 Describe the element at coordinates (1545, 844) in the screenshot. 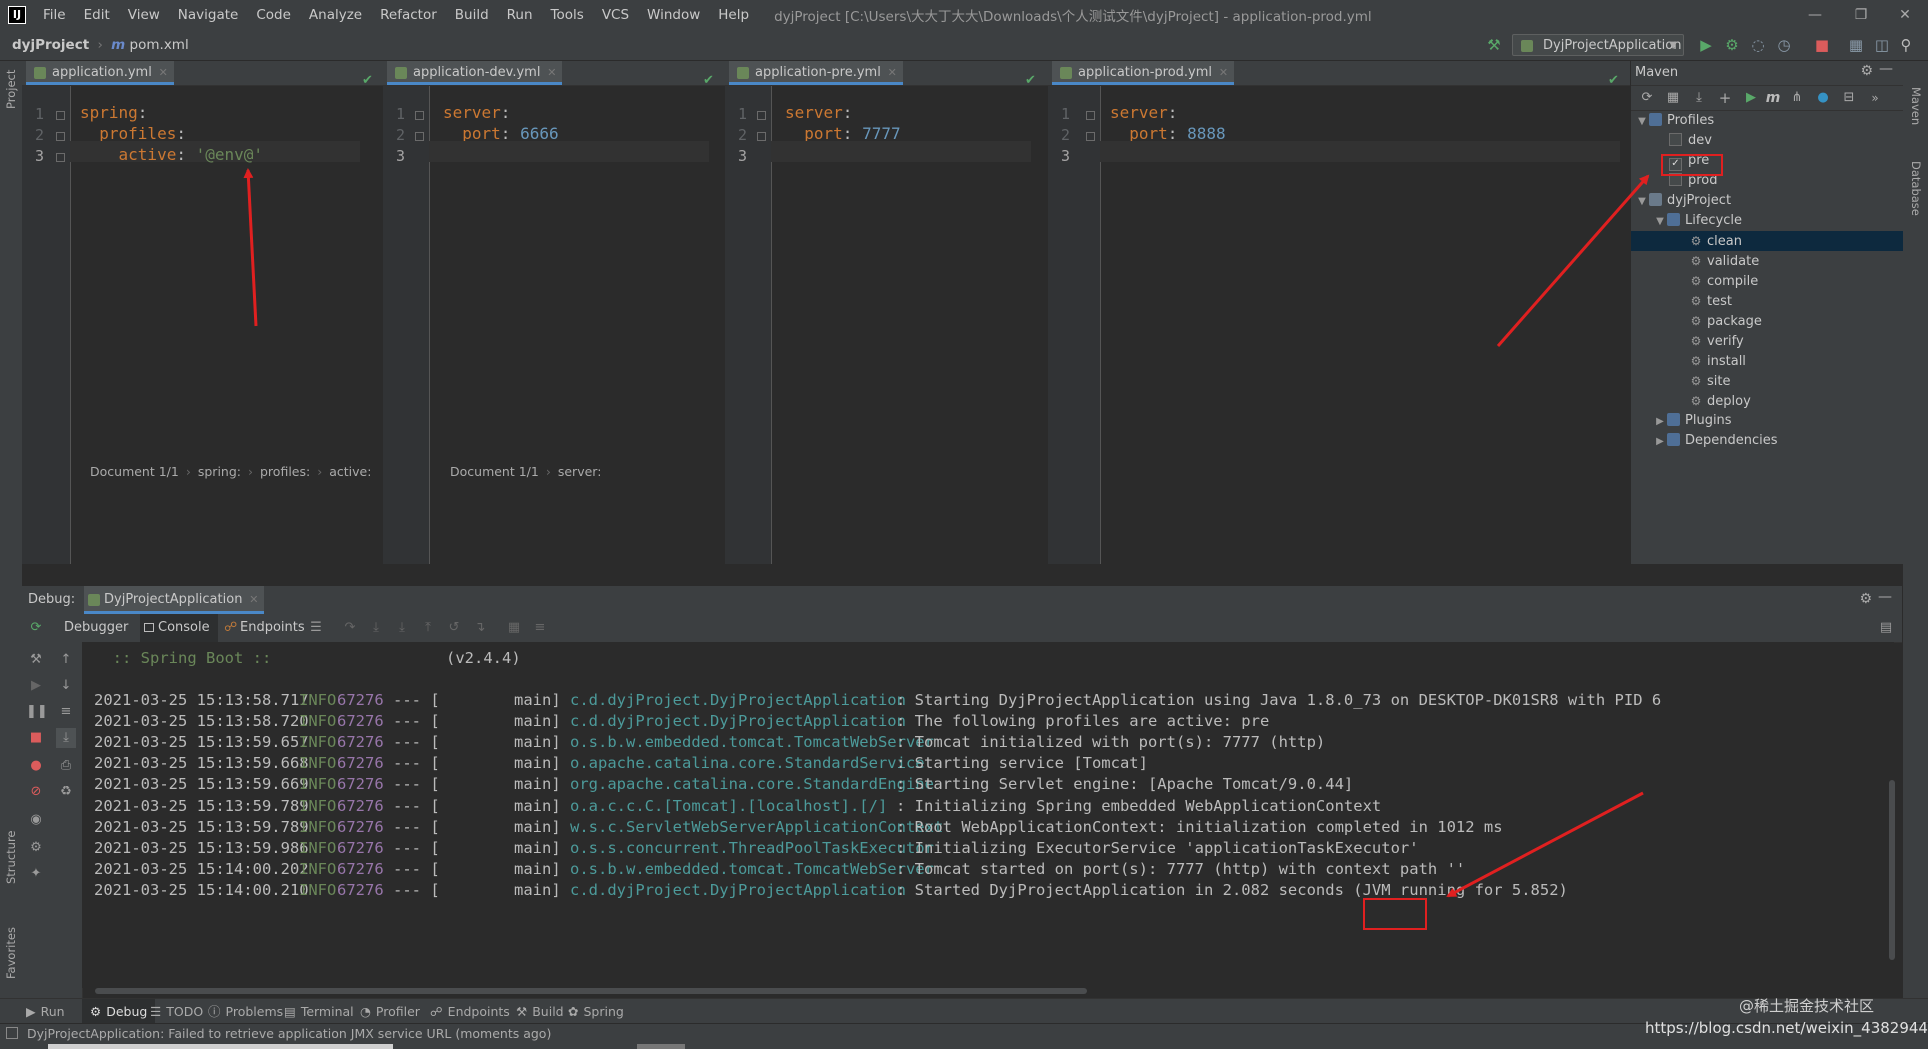

I see `arrow-to-port` at that location.